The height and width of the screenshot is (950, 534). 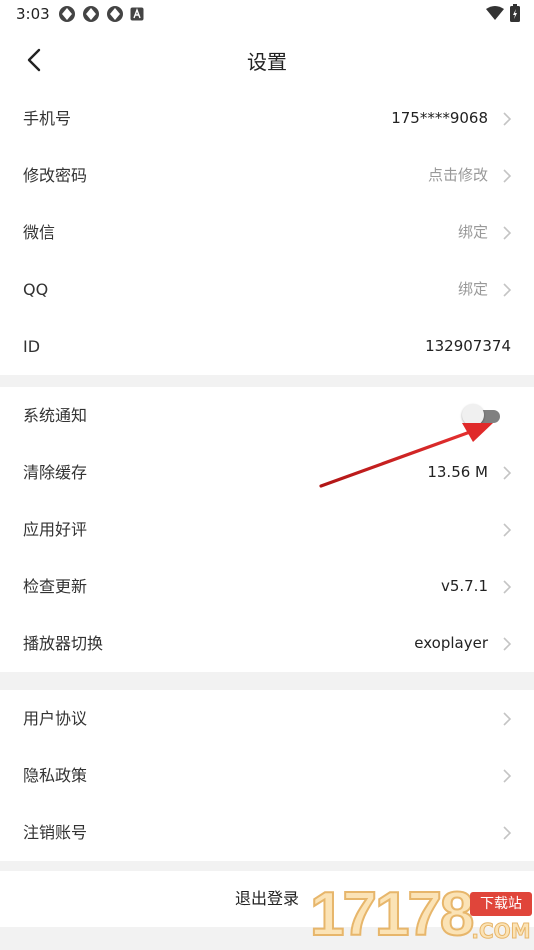 I want to click on app-header: 设置, so click(x=267, y=60).